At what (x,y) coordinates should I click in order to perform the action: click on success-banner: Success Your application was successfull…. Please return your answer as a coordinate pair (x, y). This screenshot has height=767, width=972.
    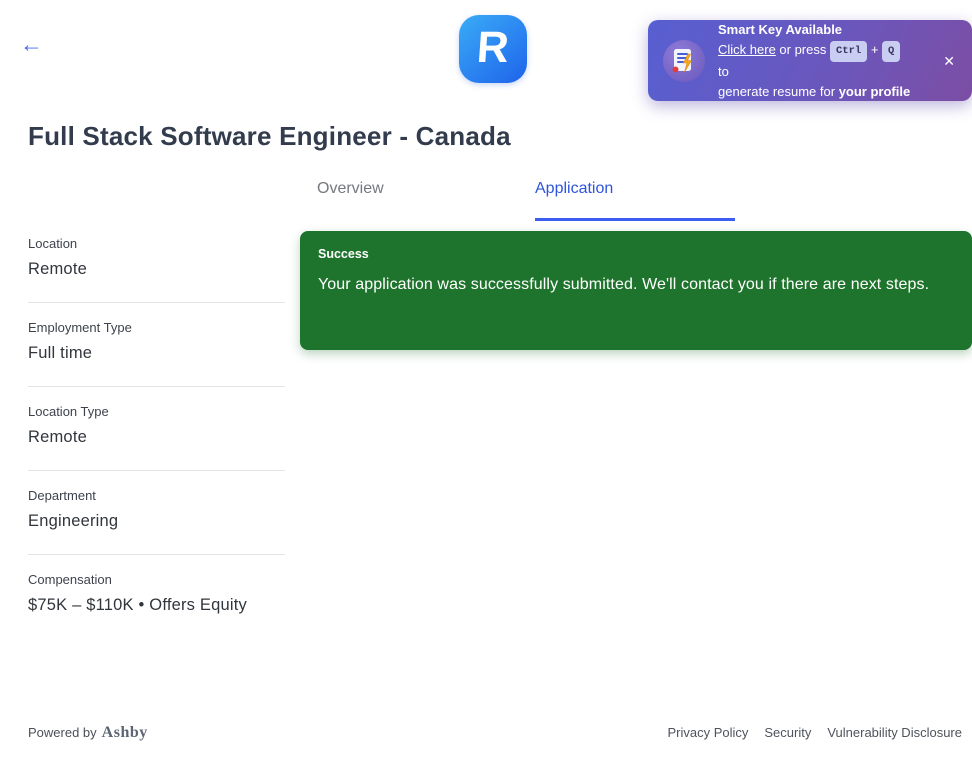
    Looking at the image, I should click on (636, 290).